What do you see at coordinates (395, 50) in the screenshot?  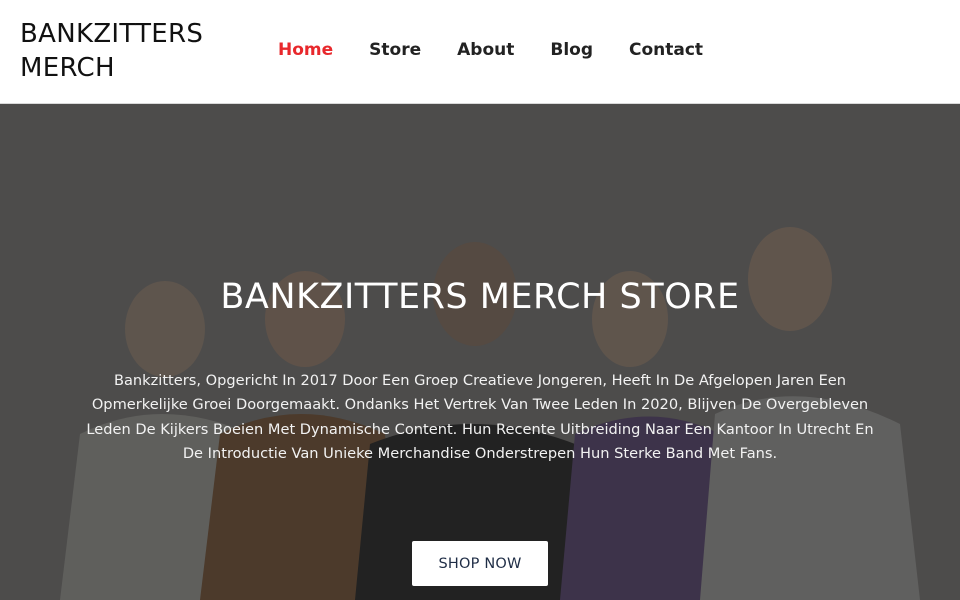 I see `nav-store: Store` at bounding box center [395, 50].